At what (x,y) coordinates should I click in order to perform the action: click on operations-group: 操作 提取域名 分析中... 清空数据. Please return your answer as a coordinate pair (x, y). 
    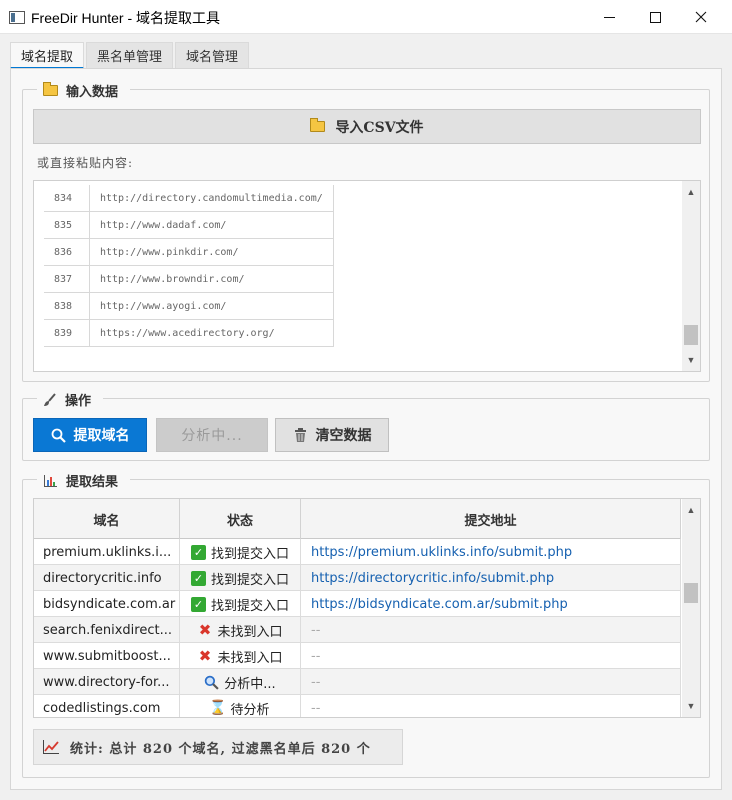
    Looking at the image, I should click on (366, 425).